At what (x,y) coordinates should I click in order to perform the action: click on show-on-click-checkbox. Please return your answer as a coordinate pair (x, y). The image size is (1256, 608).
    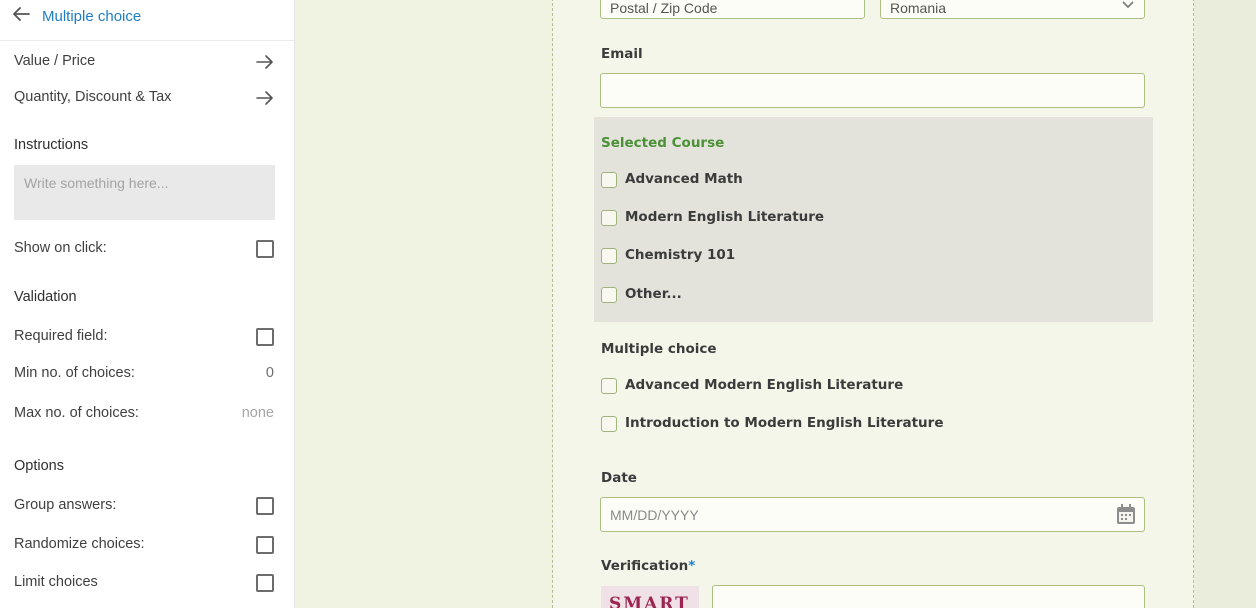
    Looking at the image, I should click on (265, 249).